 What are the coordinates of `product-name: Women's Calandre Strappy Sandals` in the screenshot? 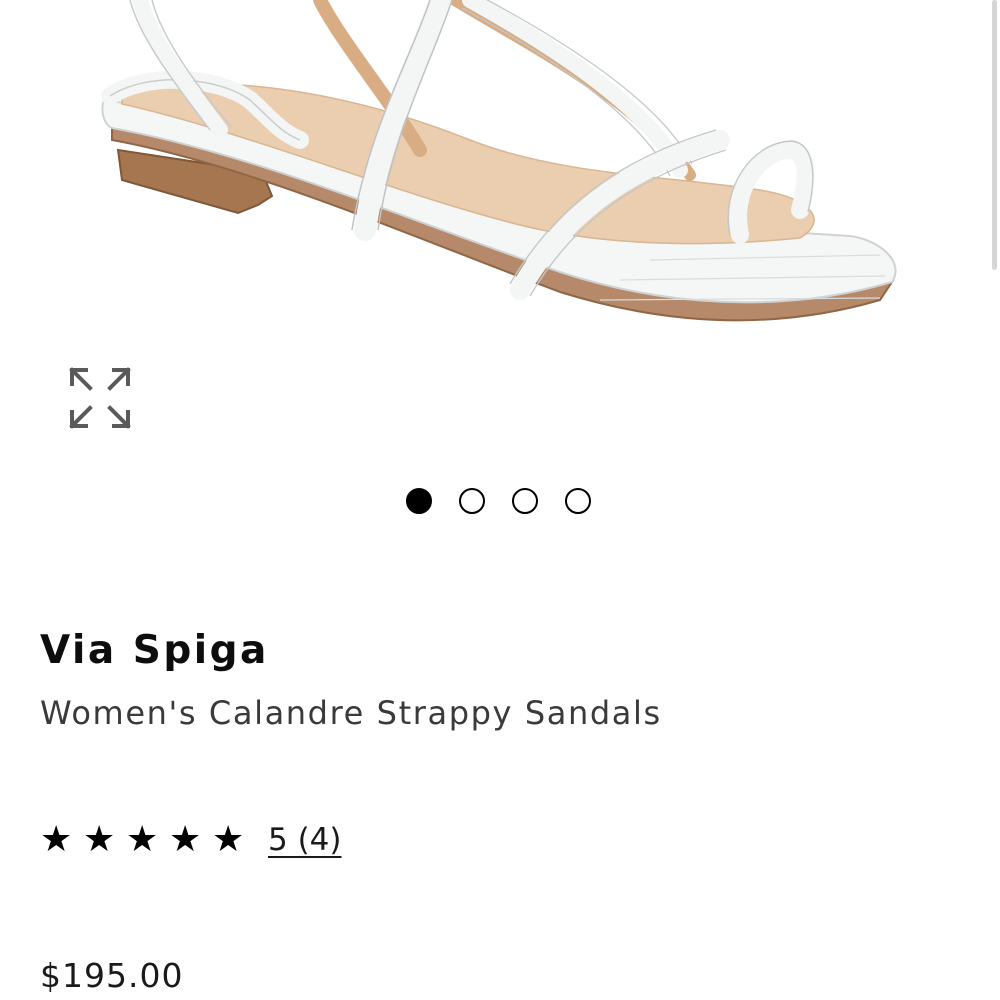 It's located at (351, 713).